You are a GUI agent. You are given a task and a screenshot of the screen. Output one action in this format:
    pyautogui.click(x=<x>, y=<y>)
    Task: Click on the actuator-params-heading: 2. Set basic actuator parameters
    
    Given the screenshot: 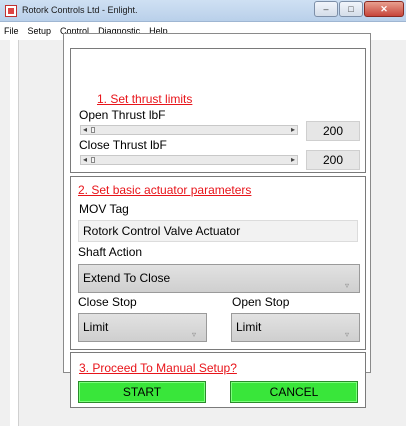 What is the action you would take?
    pyautogui.click(x=165, y=190)
    